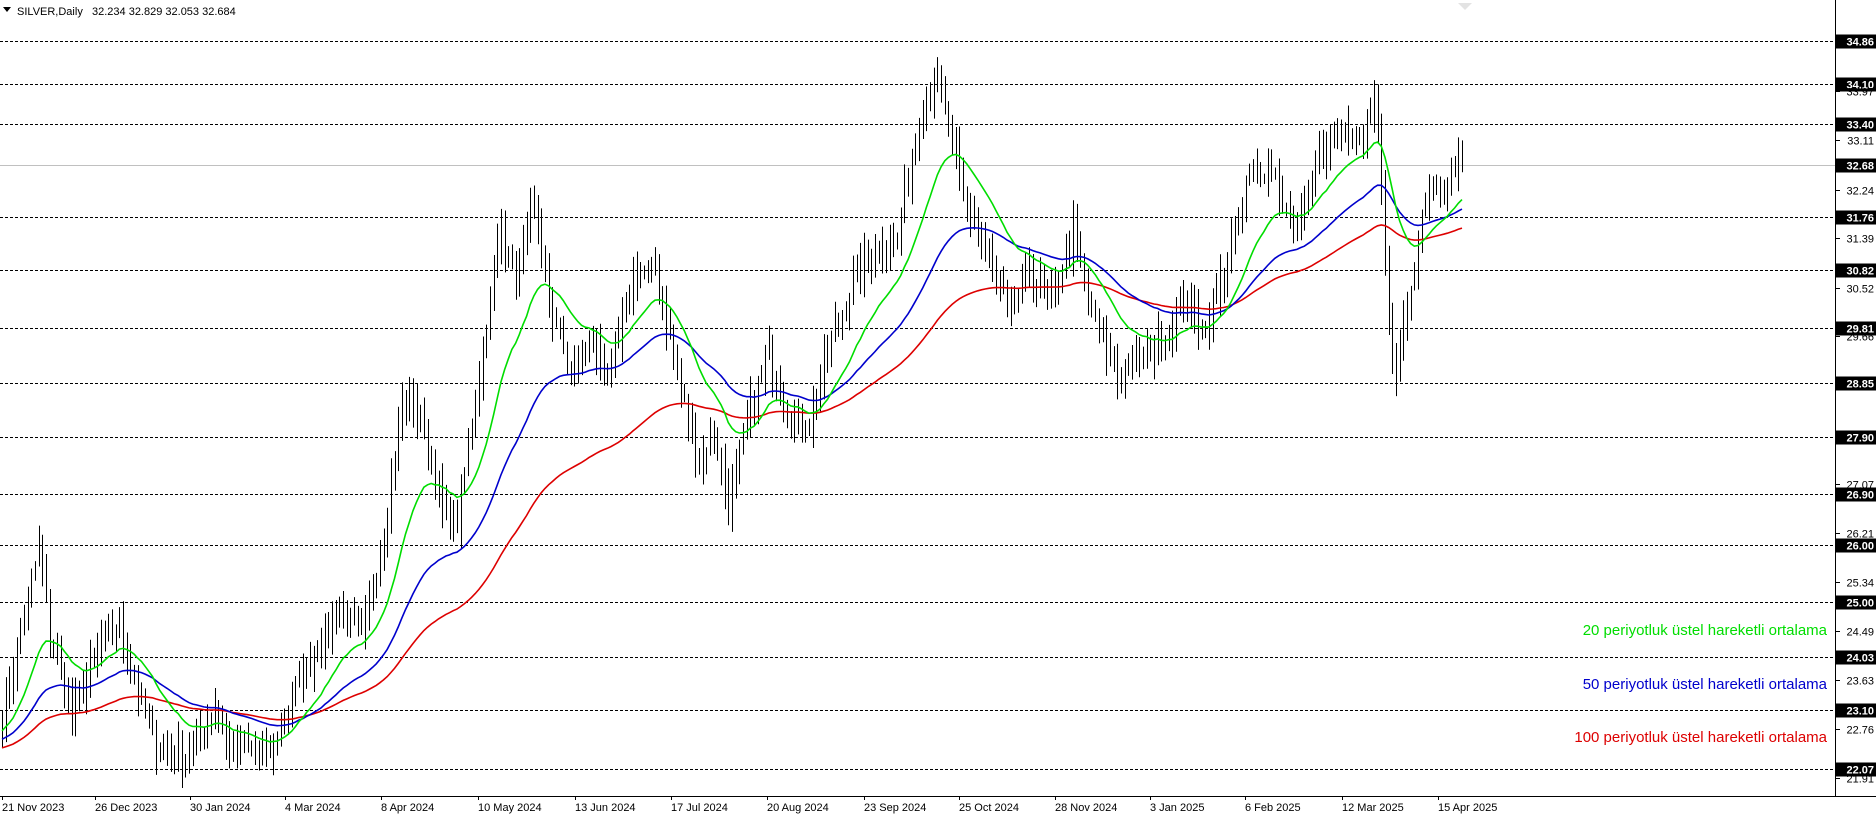 Image resolution: width=1876 pixels, height=815 pixels. Describe the element at coordinates (1860, 385) in the screenshot. I see `level-label: 28.85` at that location.